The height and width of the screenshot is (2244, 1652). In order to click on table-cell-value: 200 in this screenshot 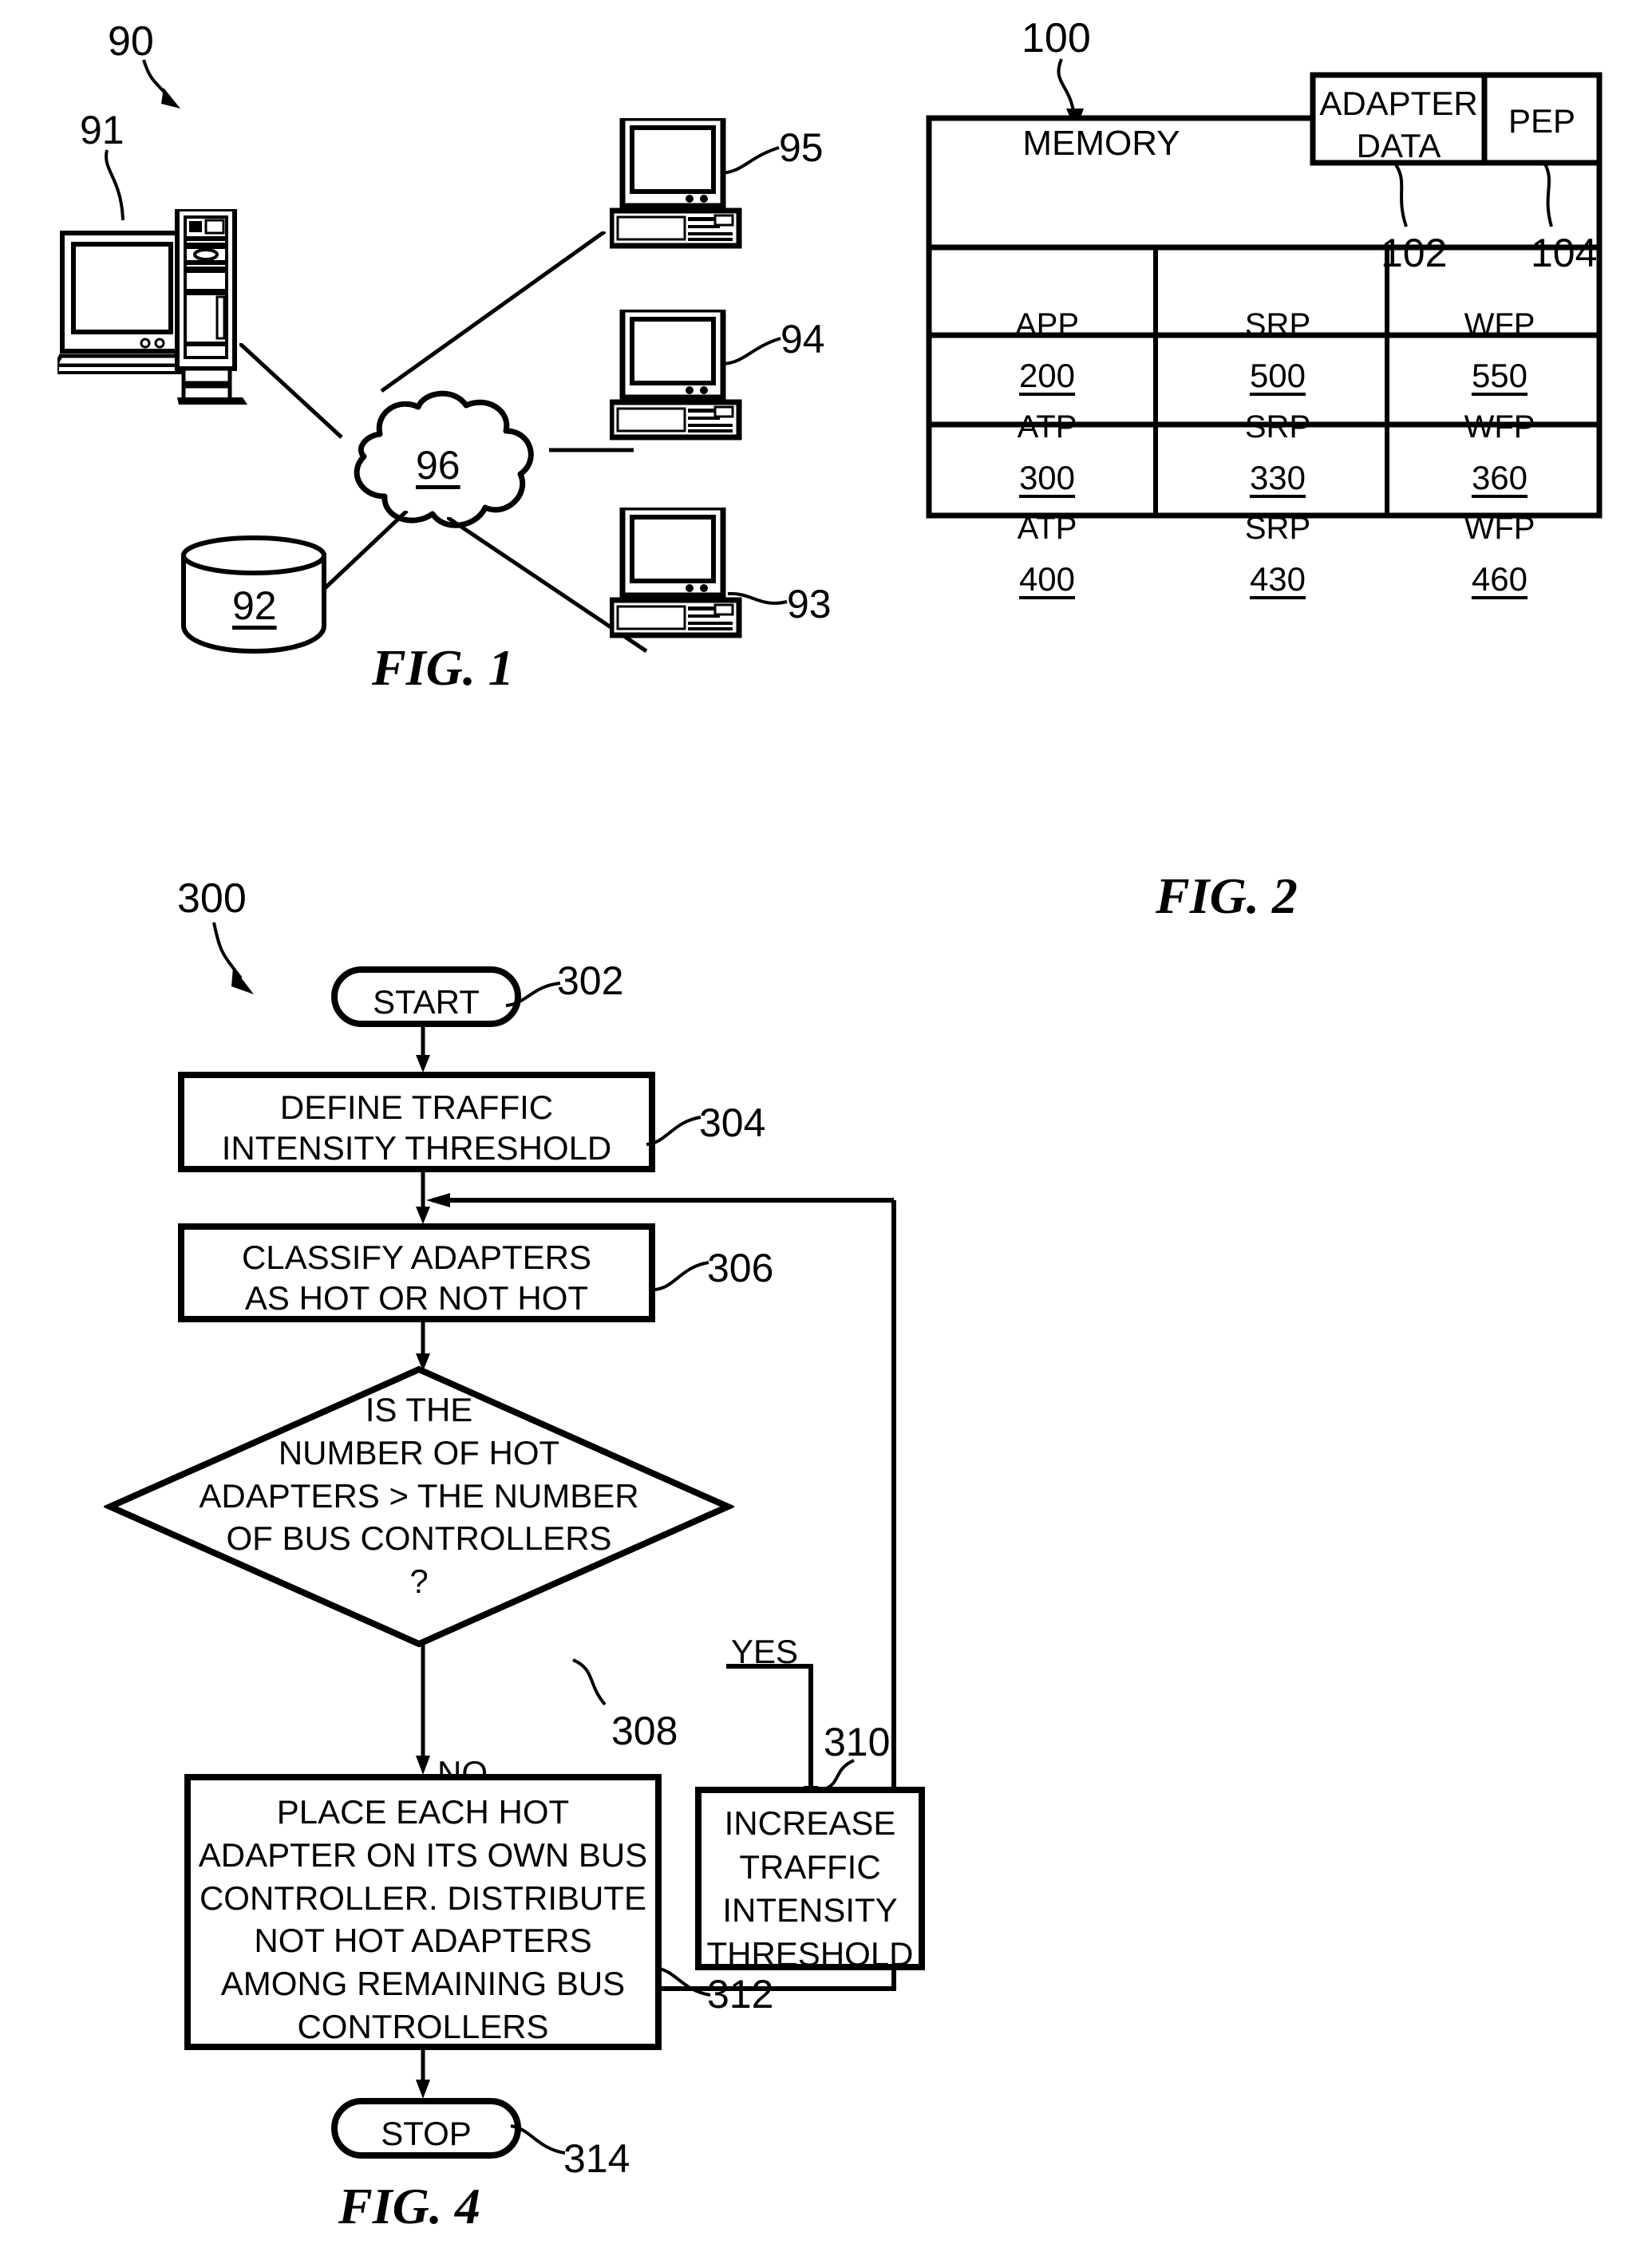, I will do `click(1047, 376)`.